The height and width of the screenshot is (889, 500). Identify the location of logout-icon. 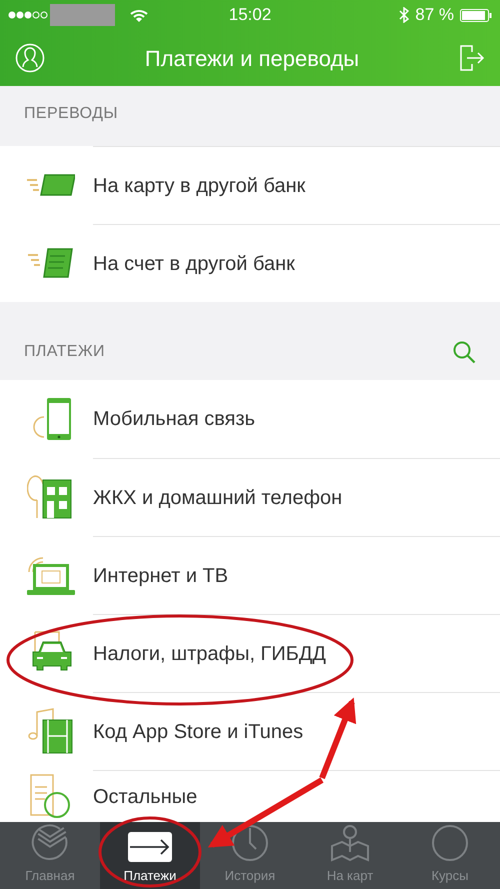
(472, 58).